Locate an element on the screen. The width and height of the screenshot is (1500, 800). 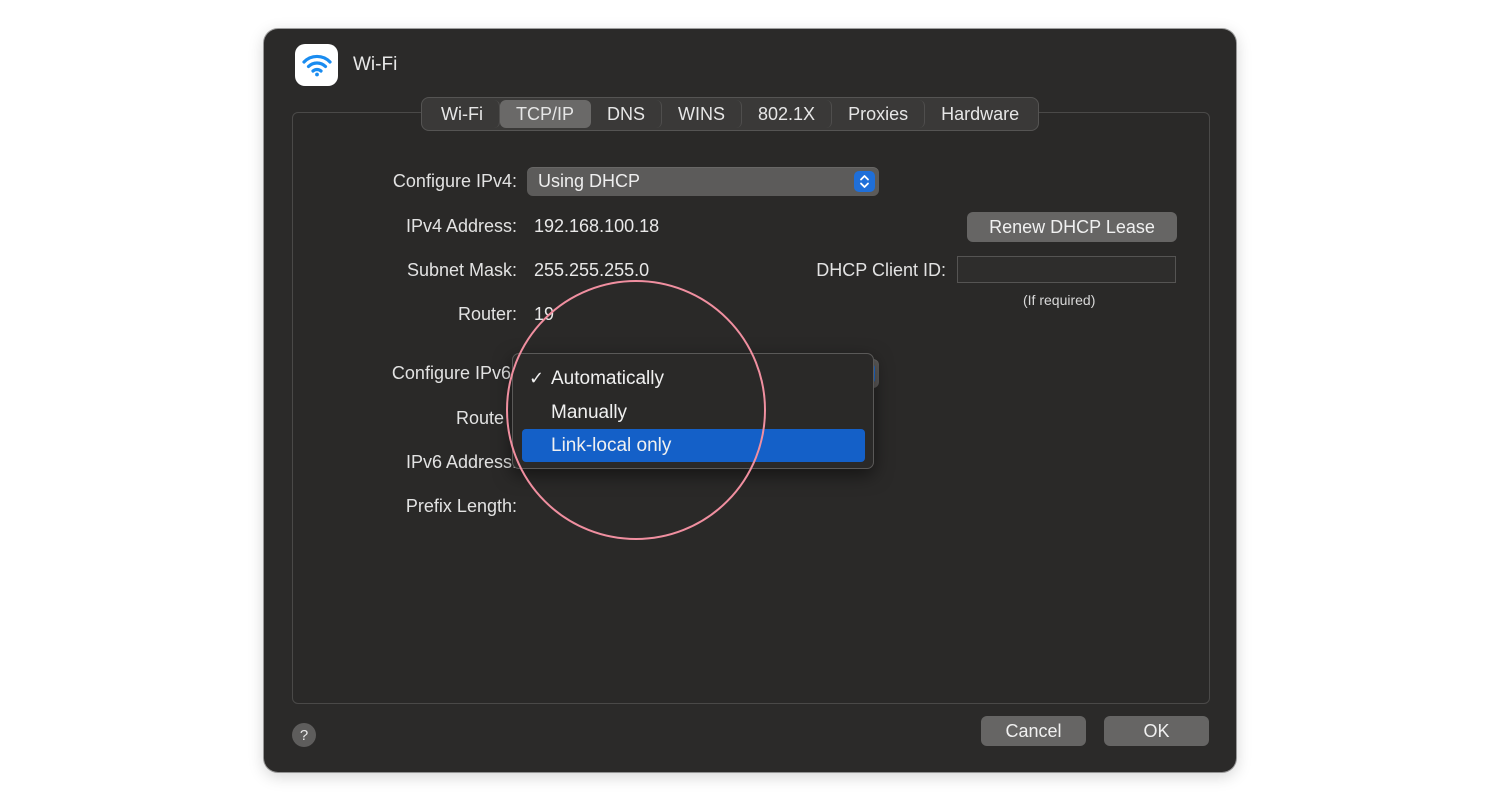
menu-item-manually: Manually is located at coordinates (693, 412).